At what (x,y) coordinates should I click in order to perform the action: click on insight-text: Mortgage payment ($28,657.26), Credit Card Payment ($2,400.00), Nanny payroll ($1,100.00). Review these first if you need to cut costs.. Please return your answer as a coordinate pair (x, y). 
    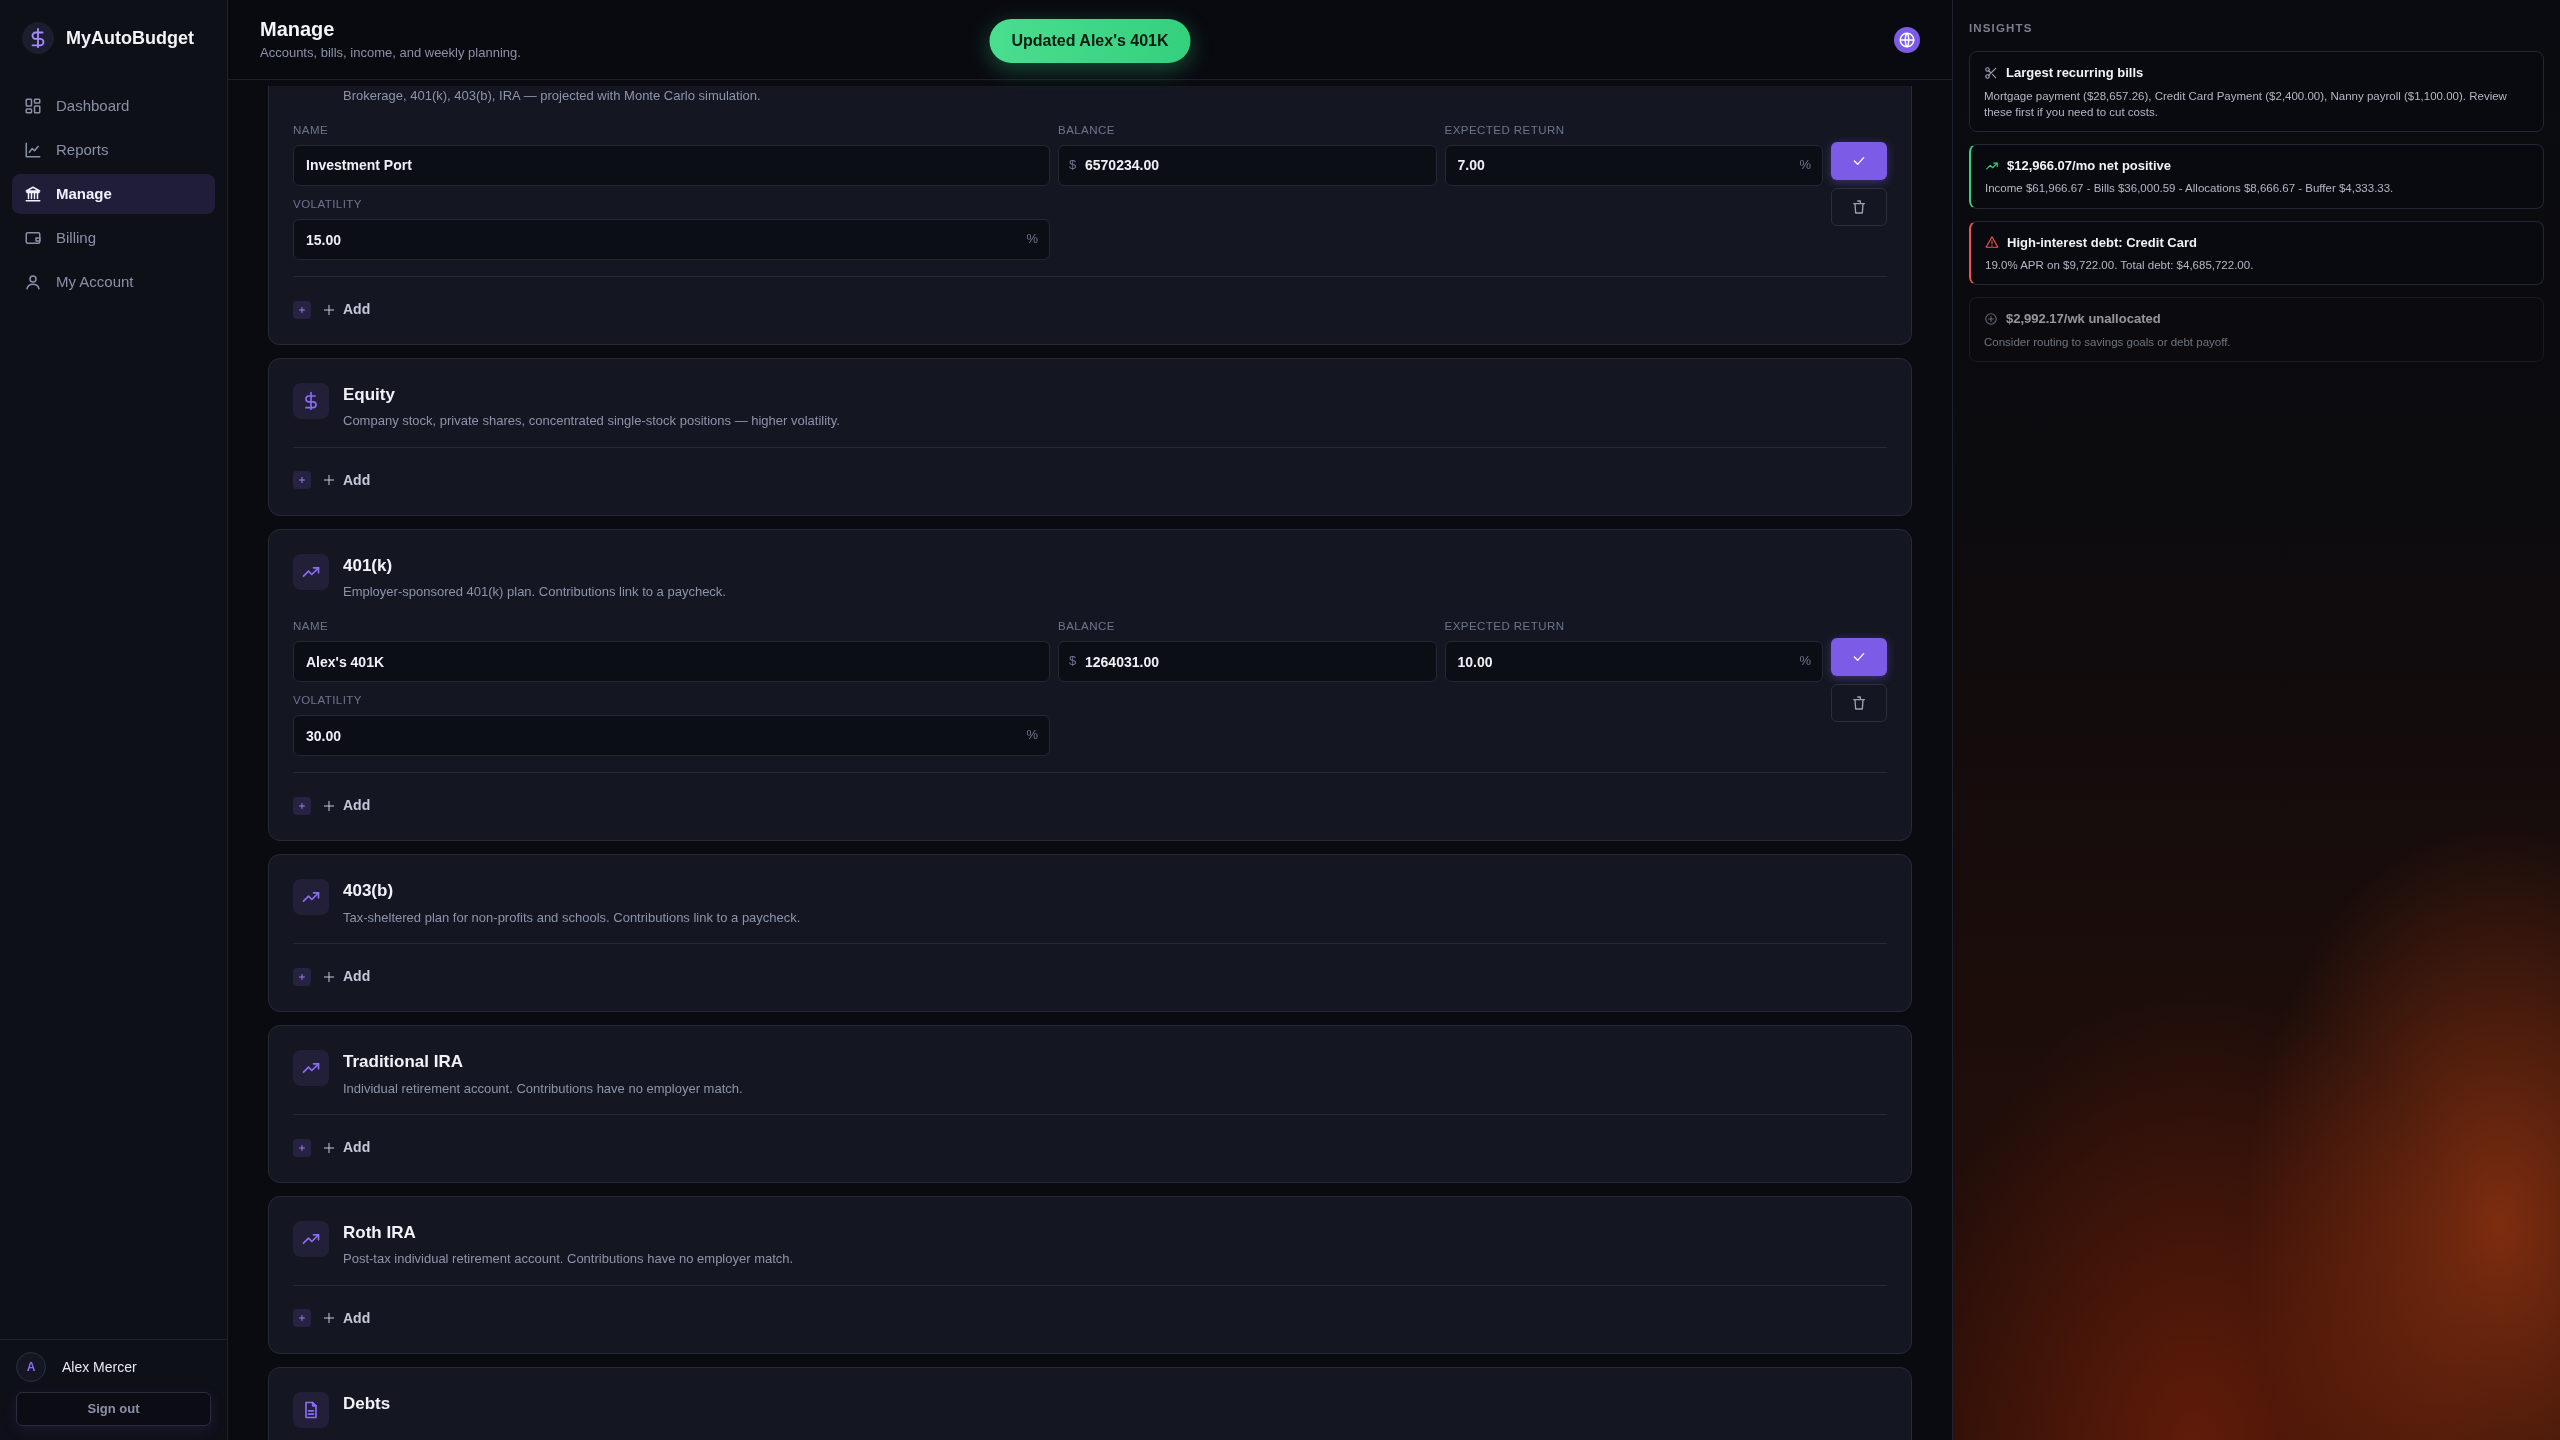
    Looking at the image, I should click on (2246, 104).